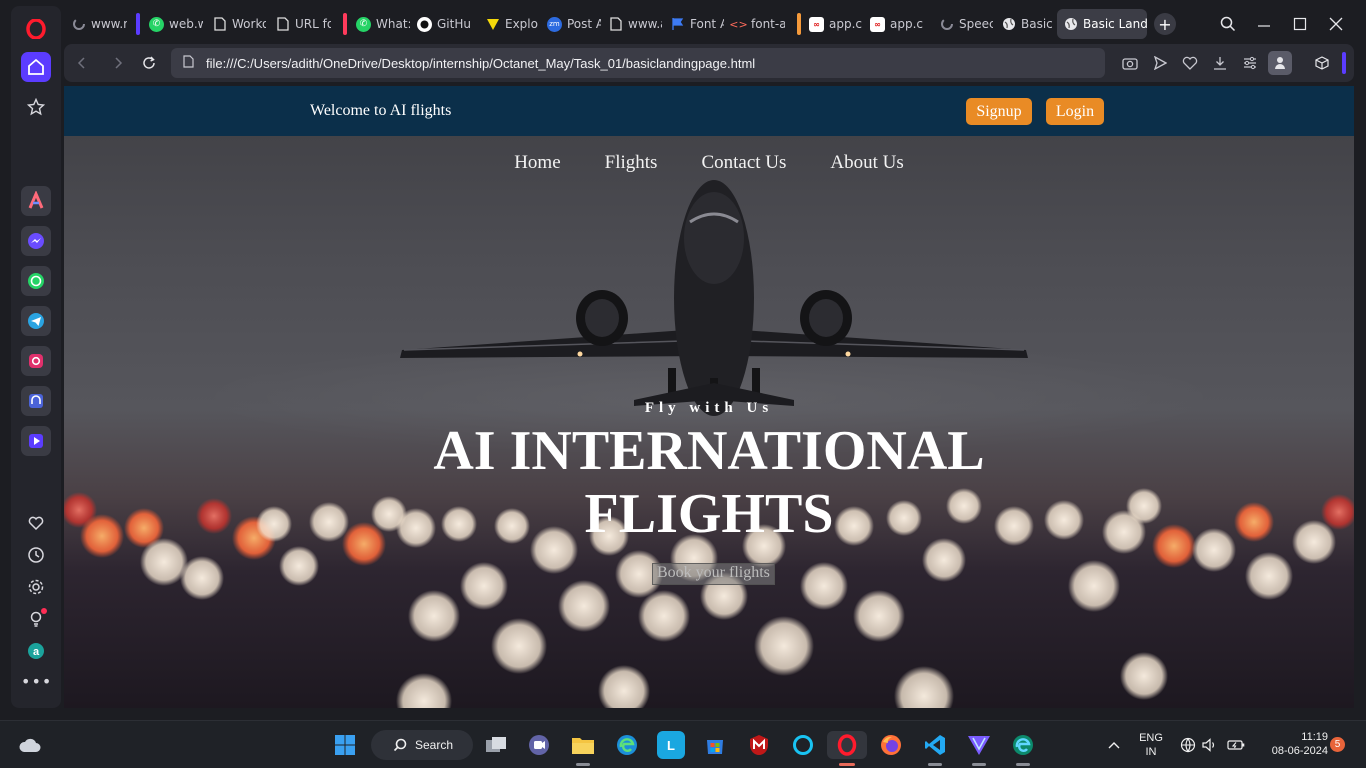 The image size is (1366, 768). What do you see at coordinates (1130, 63) in the screenshot?
I see `camera-snapshot-icon` at bounding box center [1130, 63].